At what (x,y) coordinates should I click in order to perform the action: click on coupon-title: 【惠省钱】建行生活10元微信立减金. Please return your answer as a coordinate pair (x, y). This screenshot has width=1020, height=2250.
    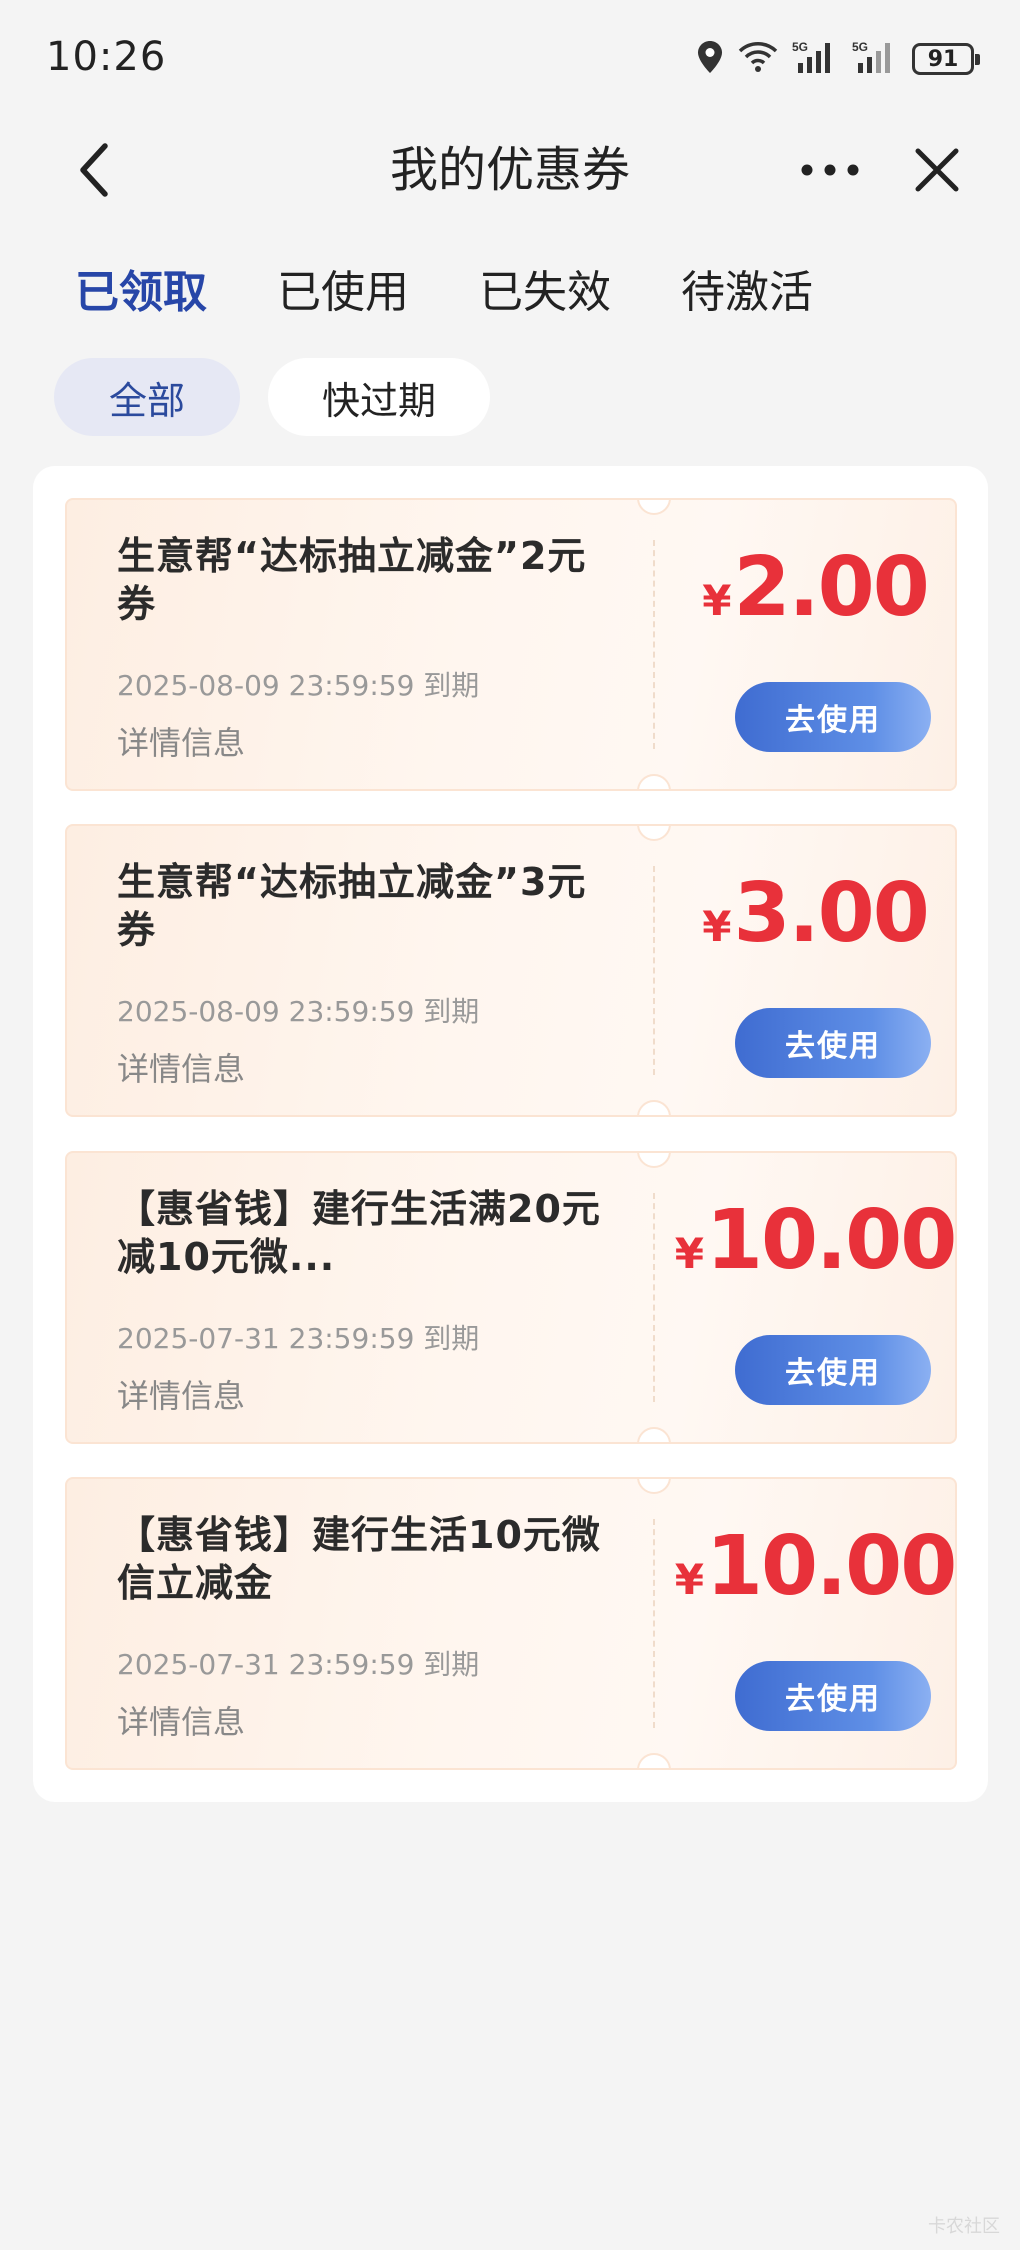
    Looking at the image, I should click on (359, 1559).